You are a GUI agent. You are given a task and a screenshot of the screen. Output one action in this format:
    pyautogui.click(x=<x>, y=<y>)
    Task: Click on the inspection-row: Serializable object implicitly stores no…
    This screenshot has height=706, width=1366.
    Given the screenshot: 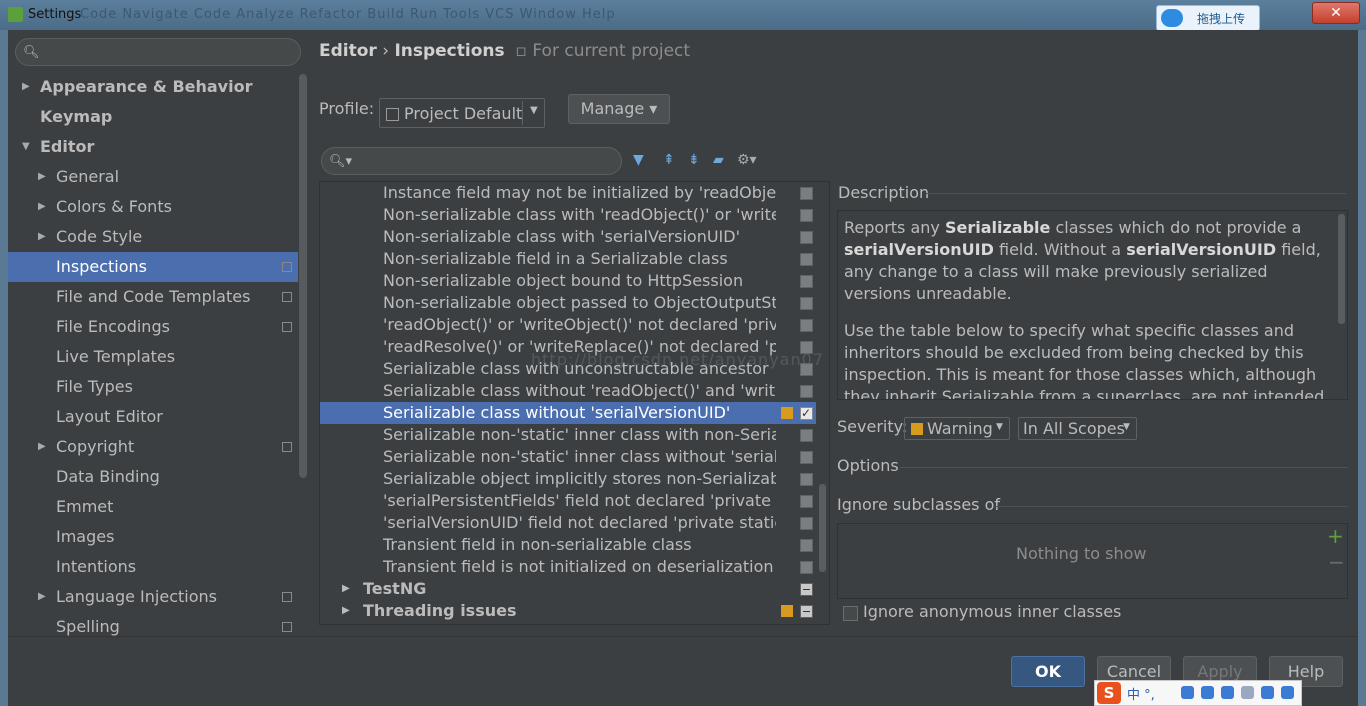 What is the action you would take?
    pyautogui.click(x=568, y=479)
    